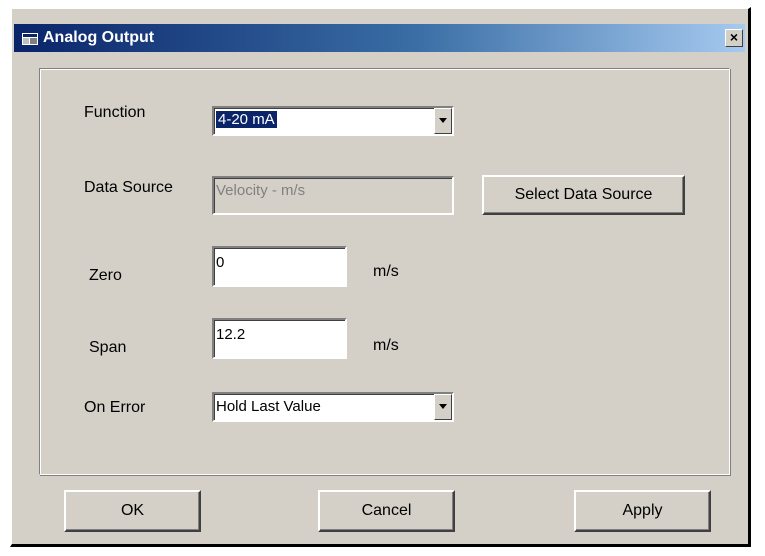  What do you see at coordinates (115, 112) in the screenshot?
I see `function-label: Function` at bounding box center [115, 112].